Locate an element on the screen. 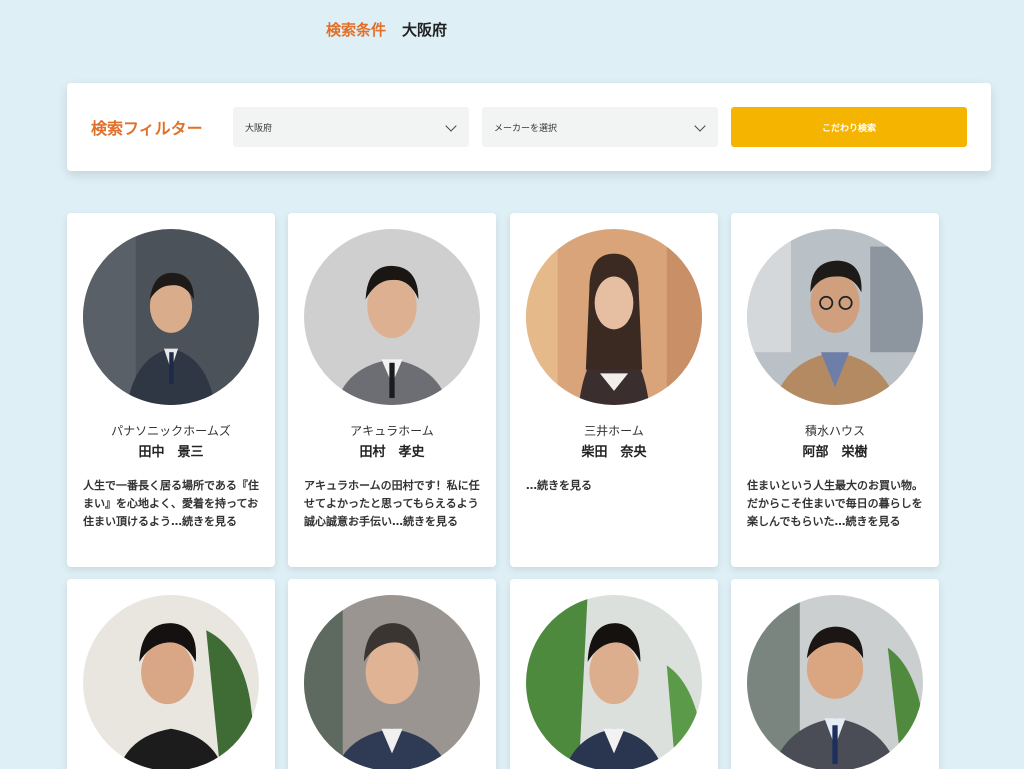  staff-name: 柴田 奈央 is located at coordinates (614, 452).